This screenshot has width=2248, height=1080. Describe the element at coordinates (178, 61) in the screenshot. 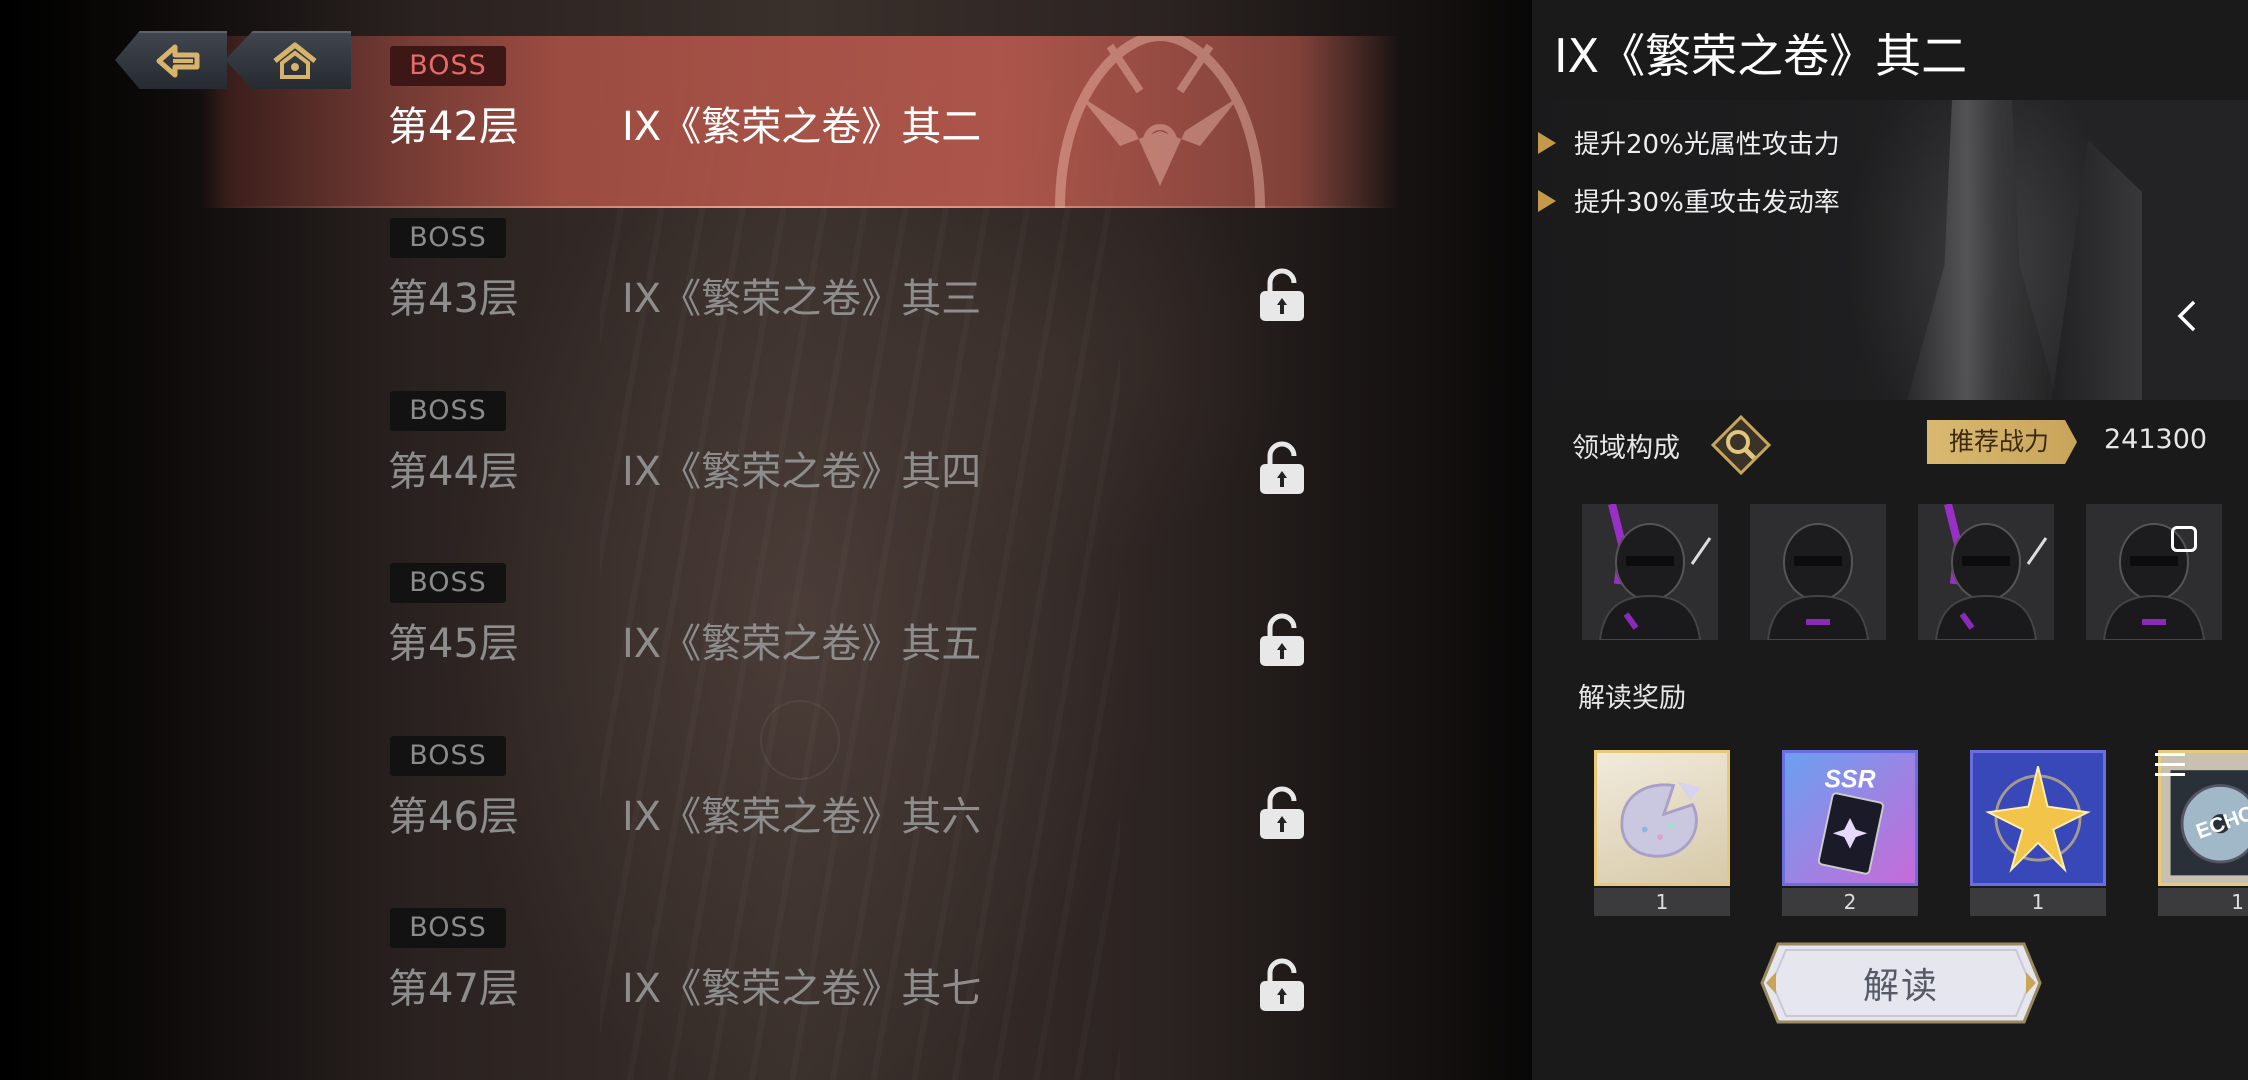

I see `back-arrow-icon` at that location.